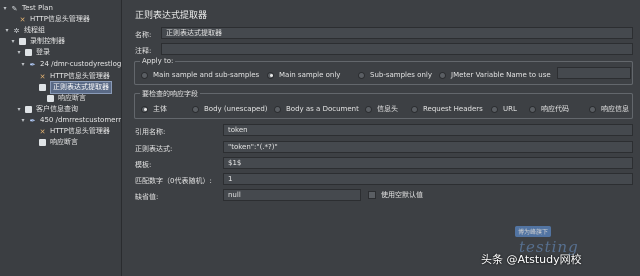 This screenshot has width=640, height=276. I want to click on default-value-label: 缺省值:, so click(147, 197).